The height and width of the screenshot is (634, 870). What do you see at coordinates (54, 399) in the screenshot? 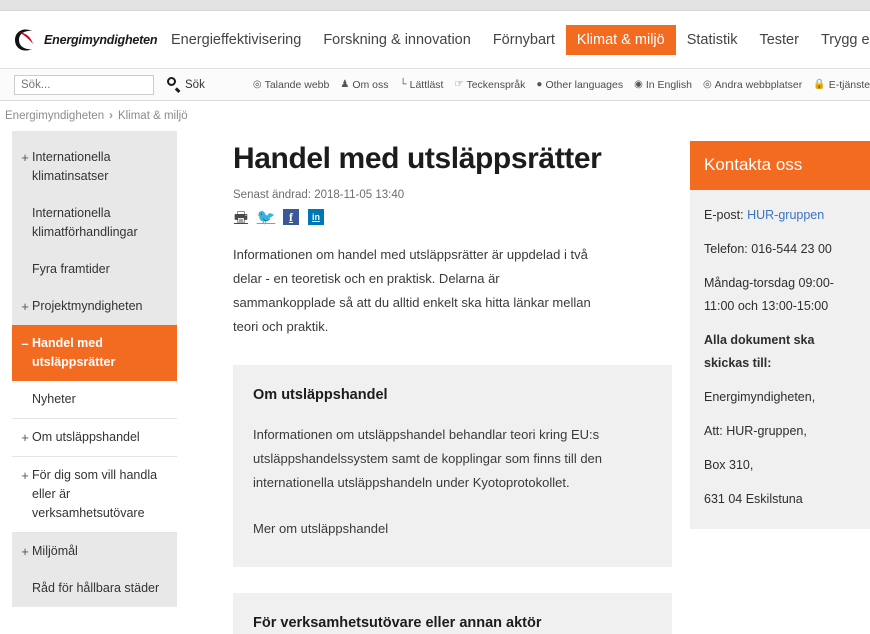
I see `sidebar-item-label: Nyheter` at bounding box center [54, 399].